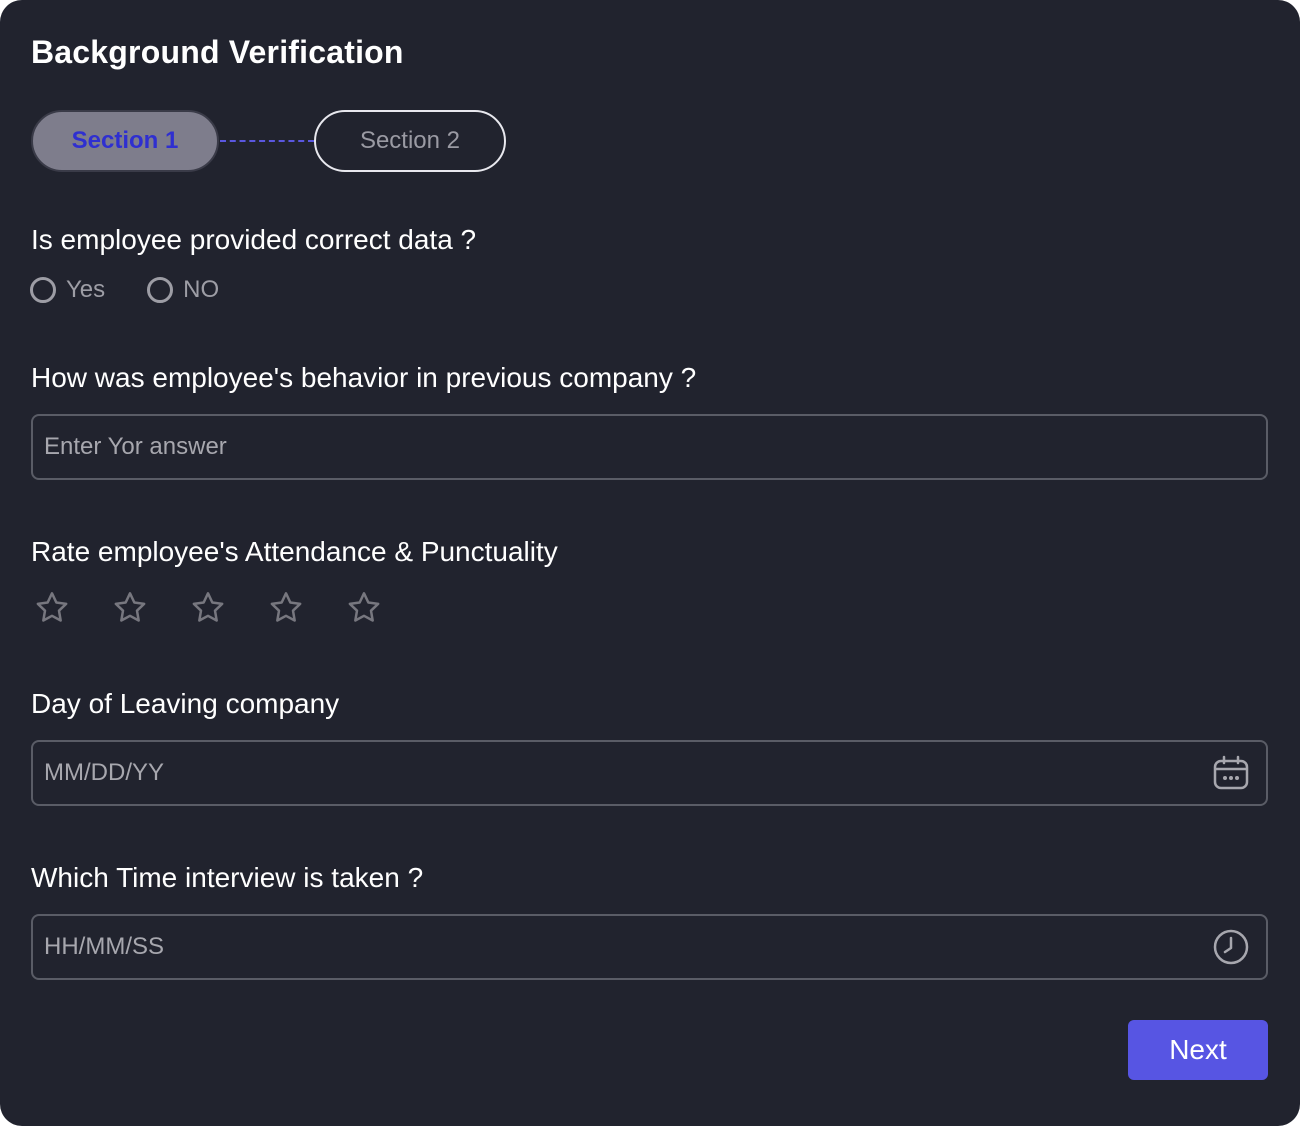 The width and height of the screenshot is (1300, 1126). What do you see at coordinates (124, 290) in the screenshot?
I see `correct-data-radio-group: Yes NO` at bounding box center [124, 290].